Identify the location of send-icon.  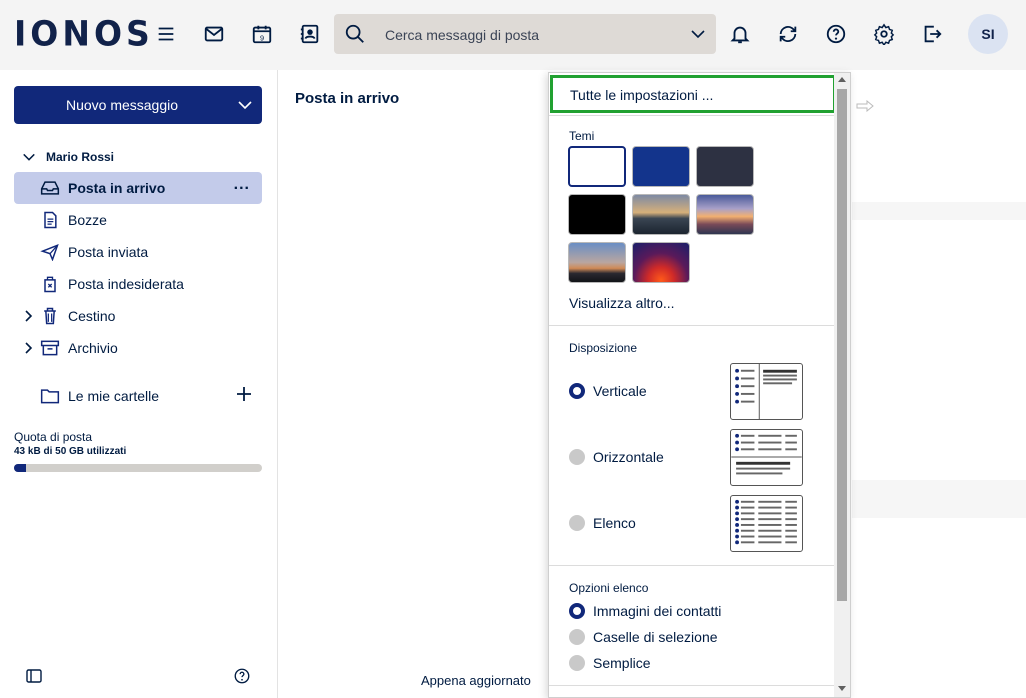
(49, 252).